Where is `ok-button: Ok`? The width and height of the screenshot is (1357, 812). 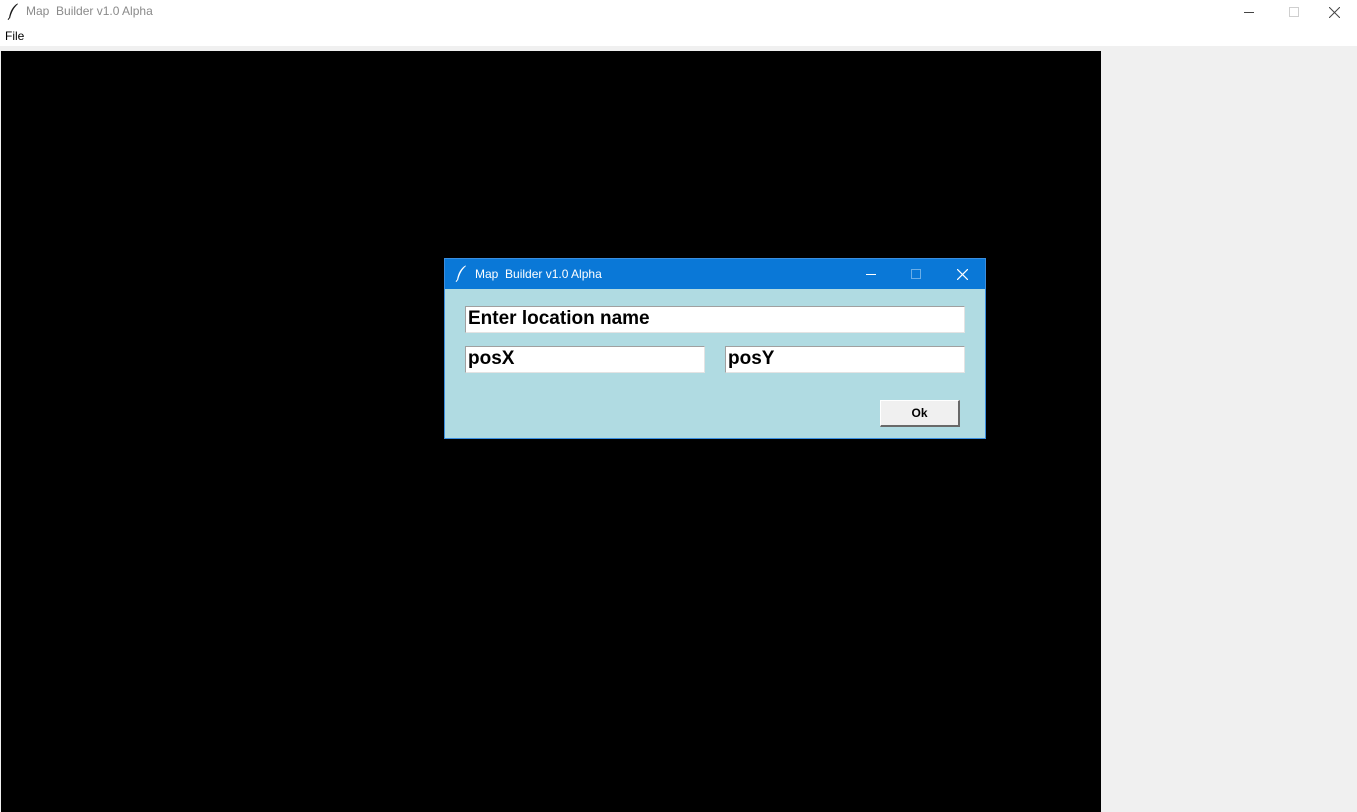
ok-button: Ok is located at coordinates (920, 413).